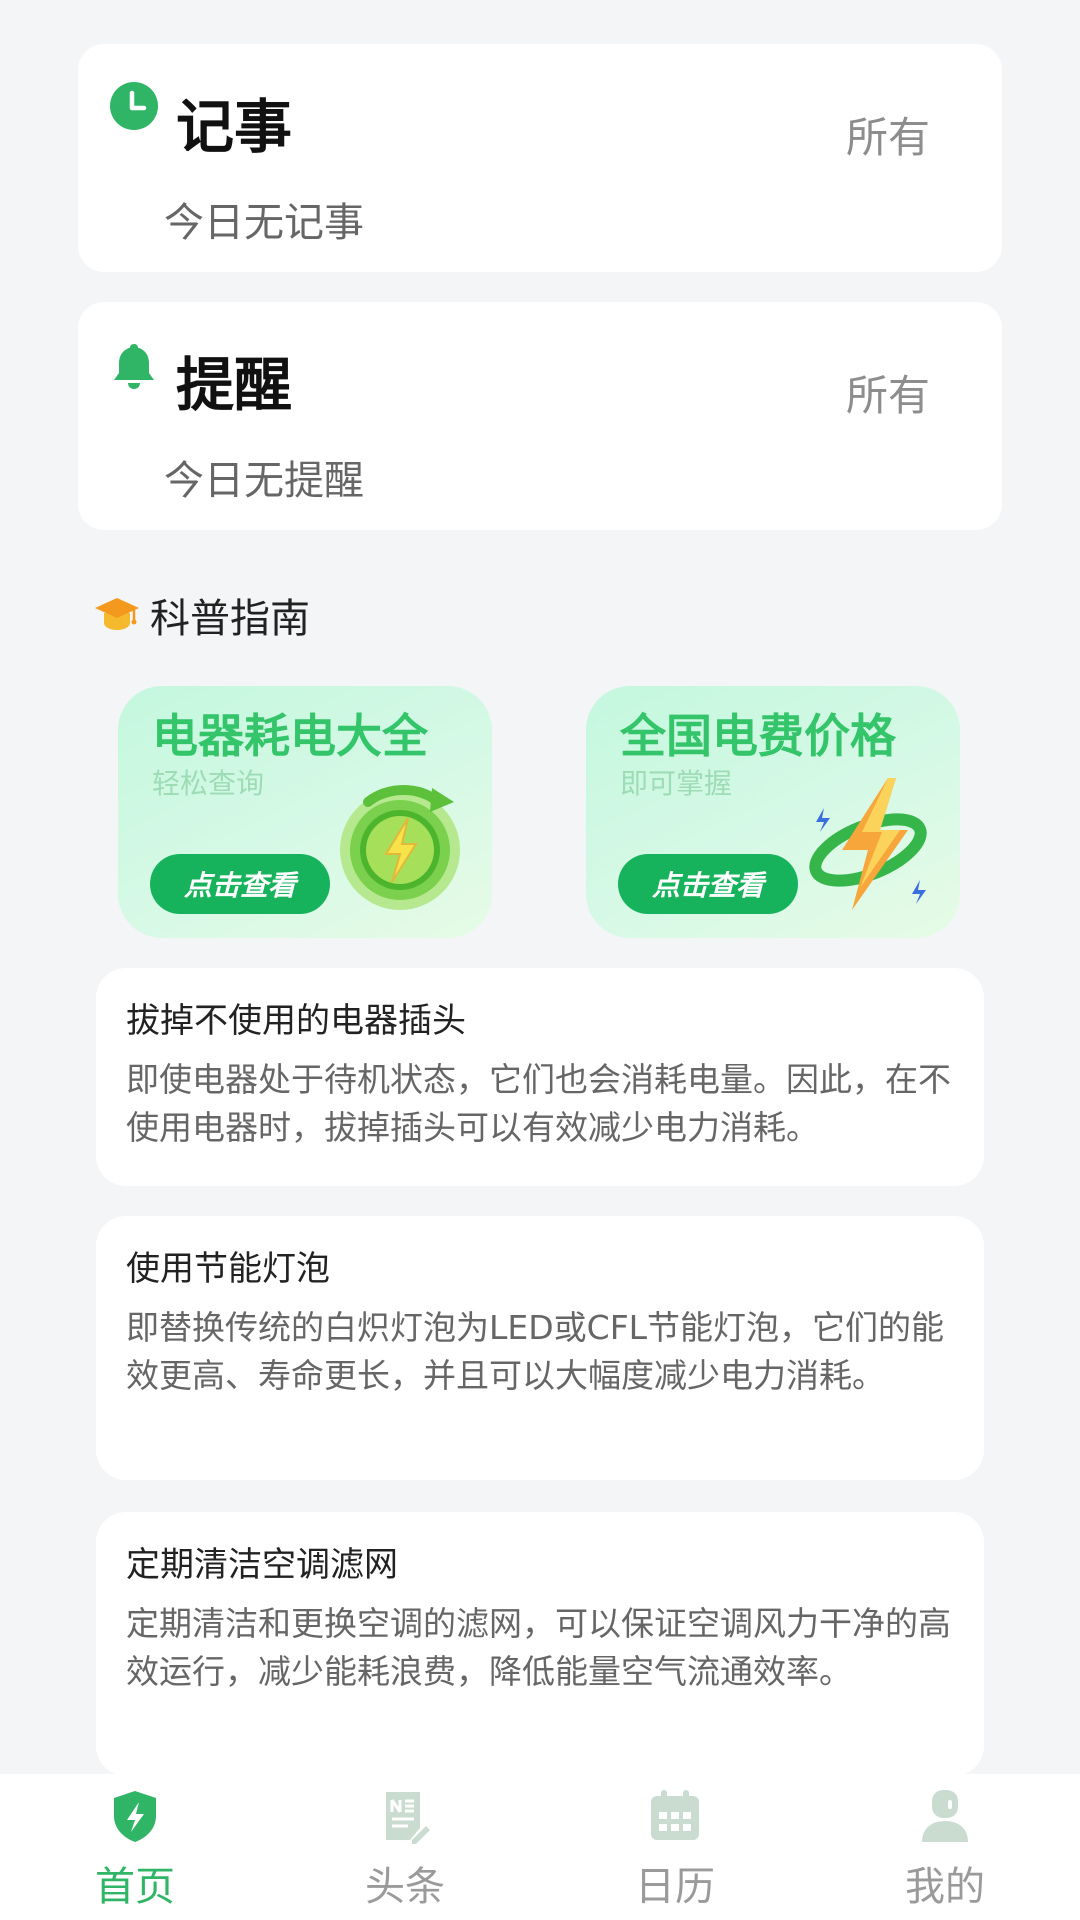 This screenshot has height=1920, width=1080. Describe the element at coordinates (208, 783) in the screenshot. I see `promo-subtitle: 轻松查询` at that location.